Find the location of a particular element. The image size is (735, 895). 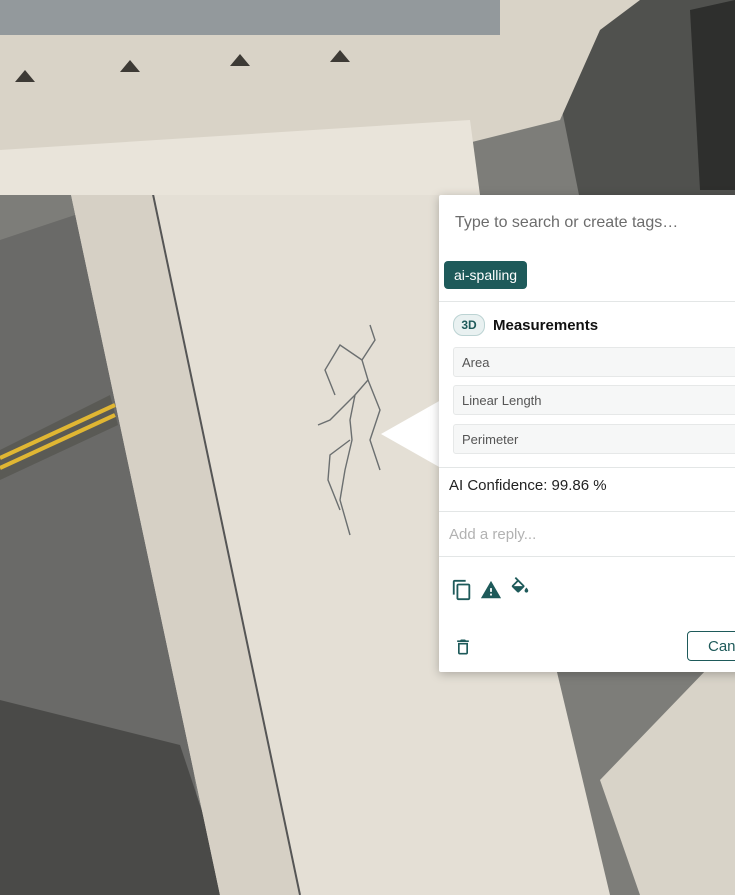

tag-chip-ai-spalling: ai-spalling is located at coordinates (486, 275).